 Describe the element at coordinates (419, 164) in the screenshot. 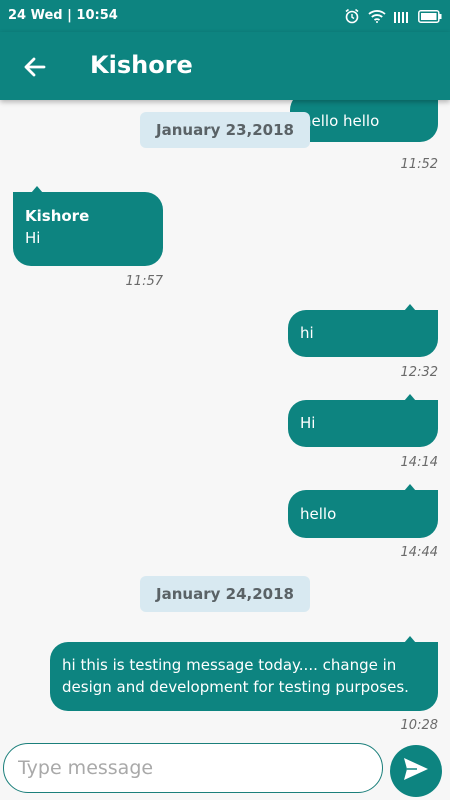

I see `message-time: 11:52` at that location.